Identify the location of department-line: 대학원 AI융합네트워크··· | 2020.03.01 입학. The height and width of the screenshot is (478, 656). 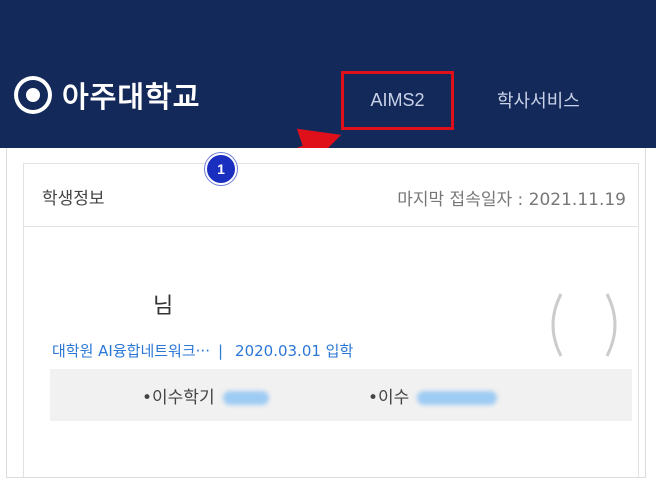
(202, 350).